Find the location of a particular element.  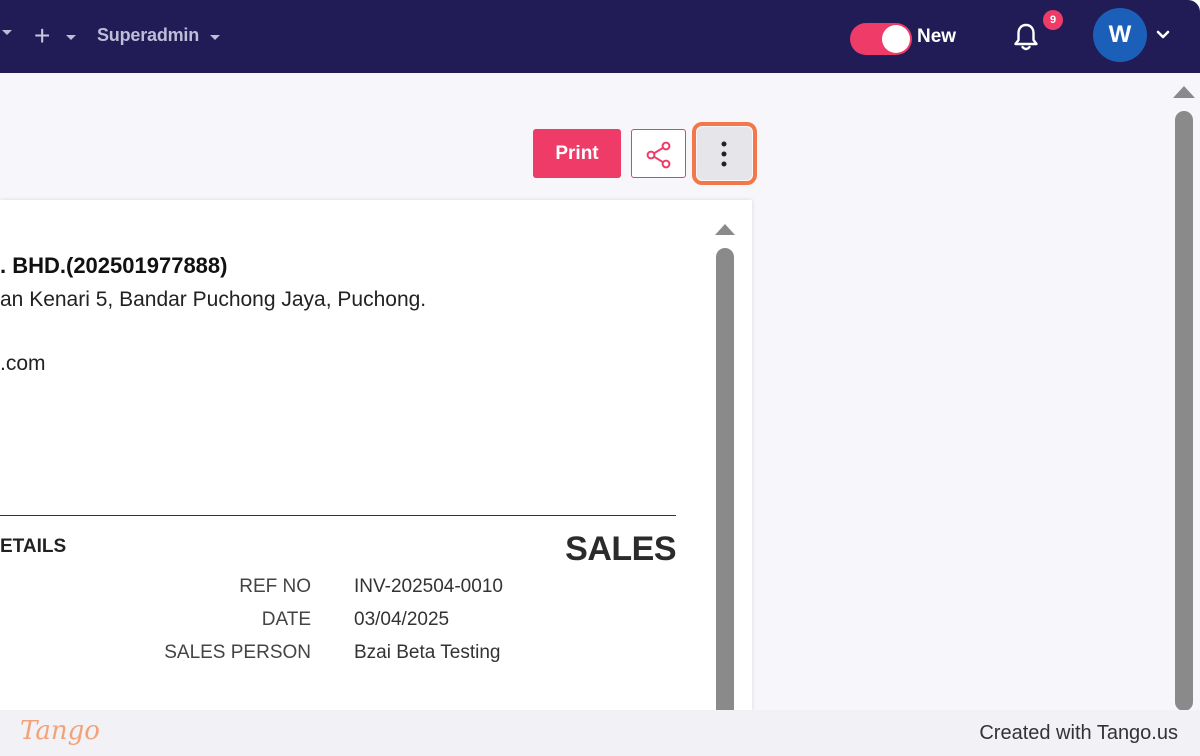

more-vertical-icon is located at coordinates (724, 154).